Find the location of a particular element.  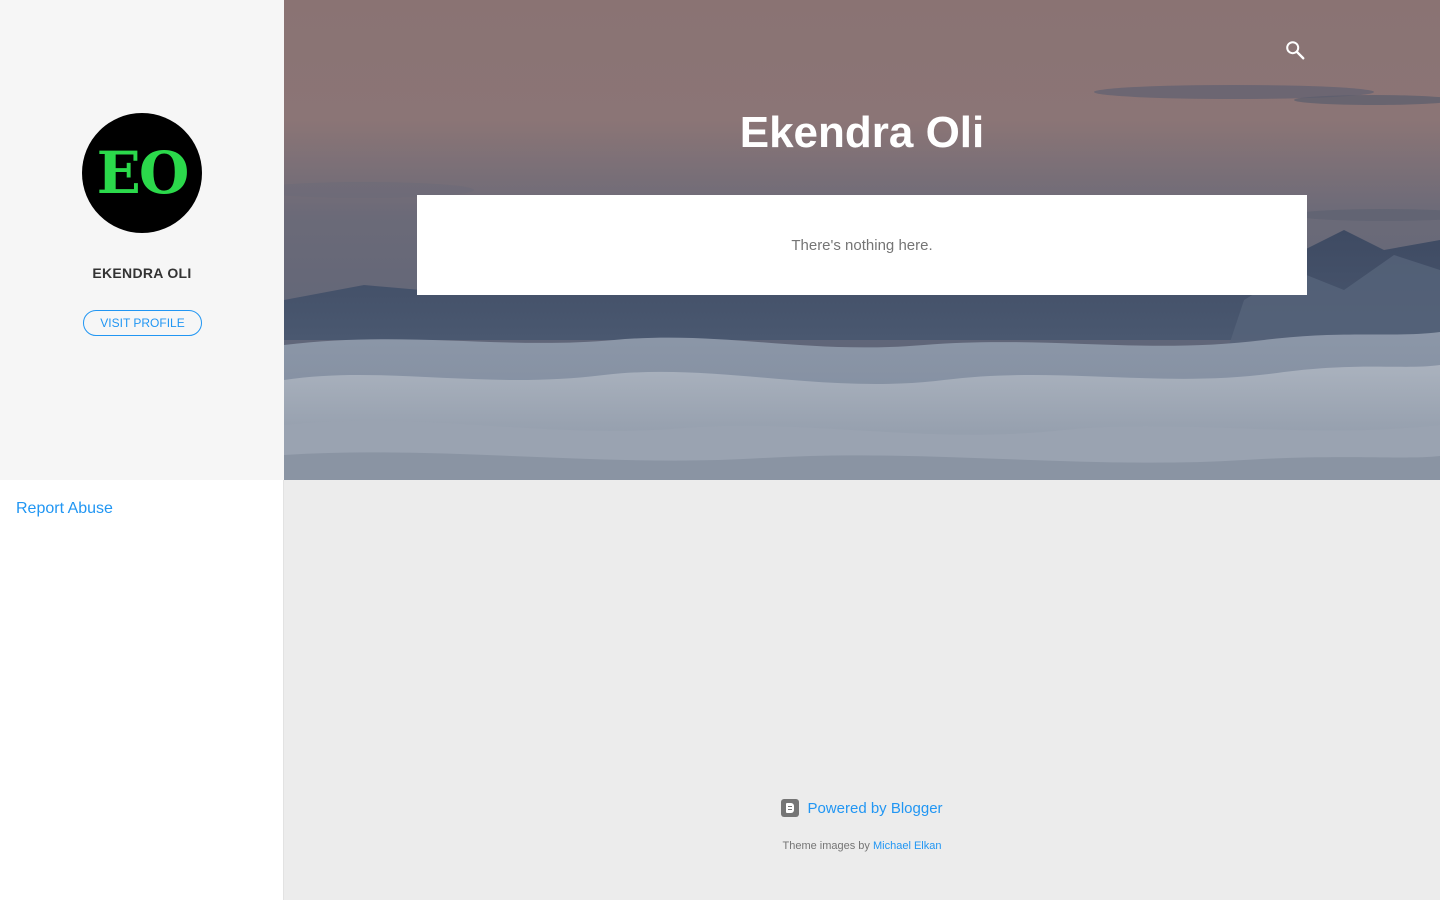

blogger-icon is located at coordinates (790, 808).